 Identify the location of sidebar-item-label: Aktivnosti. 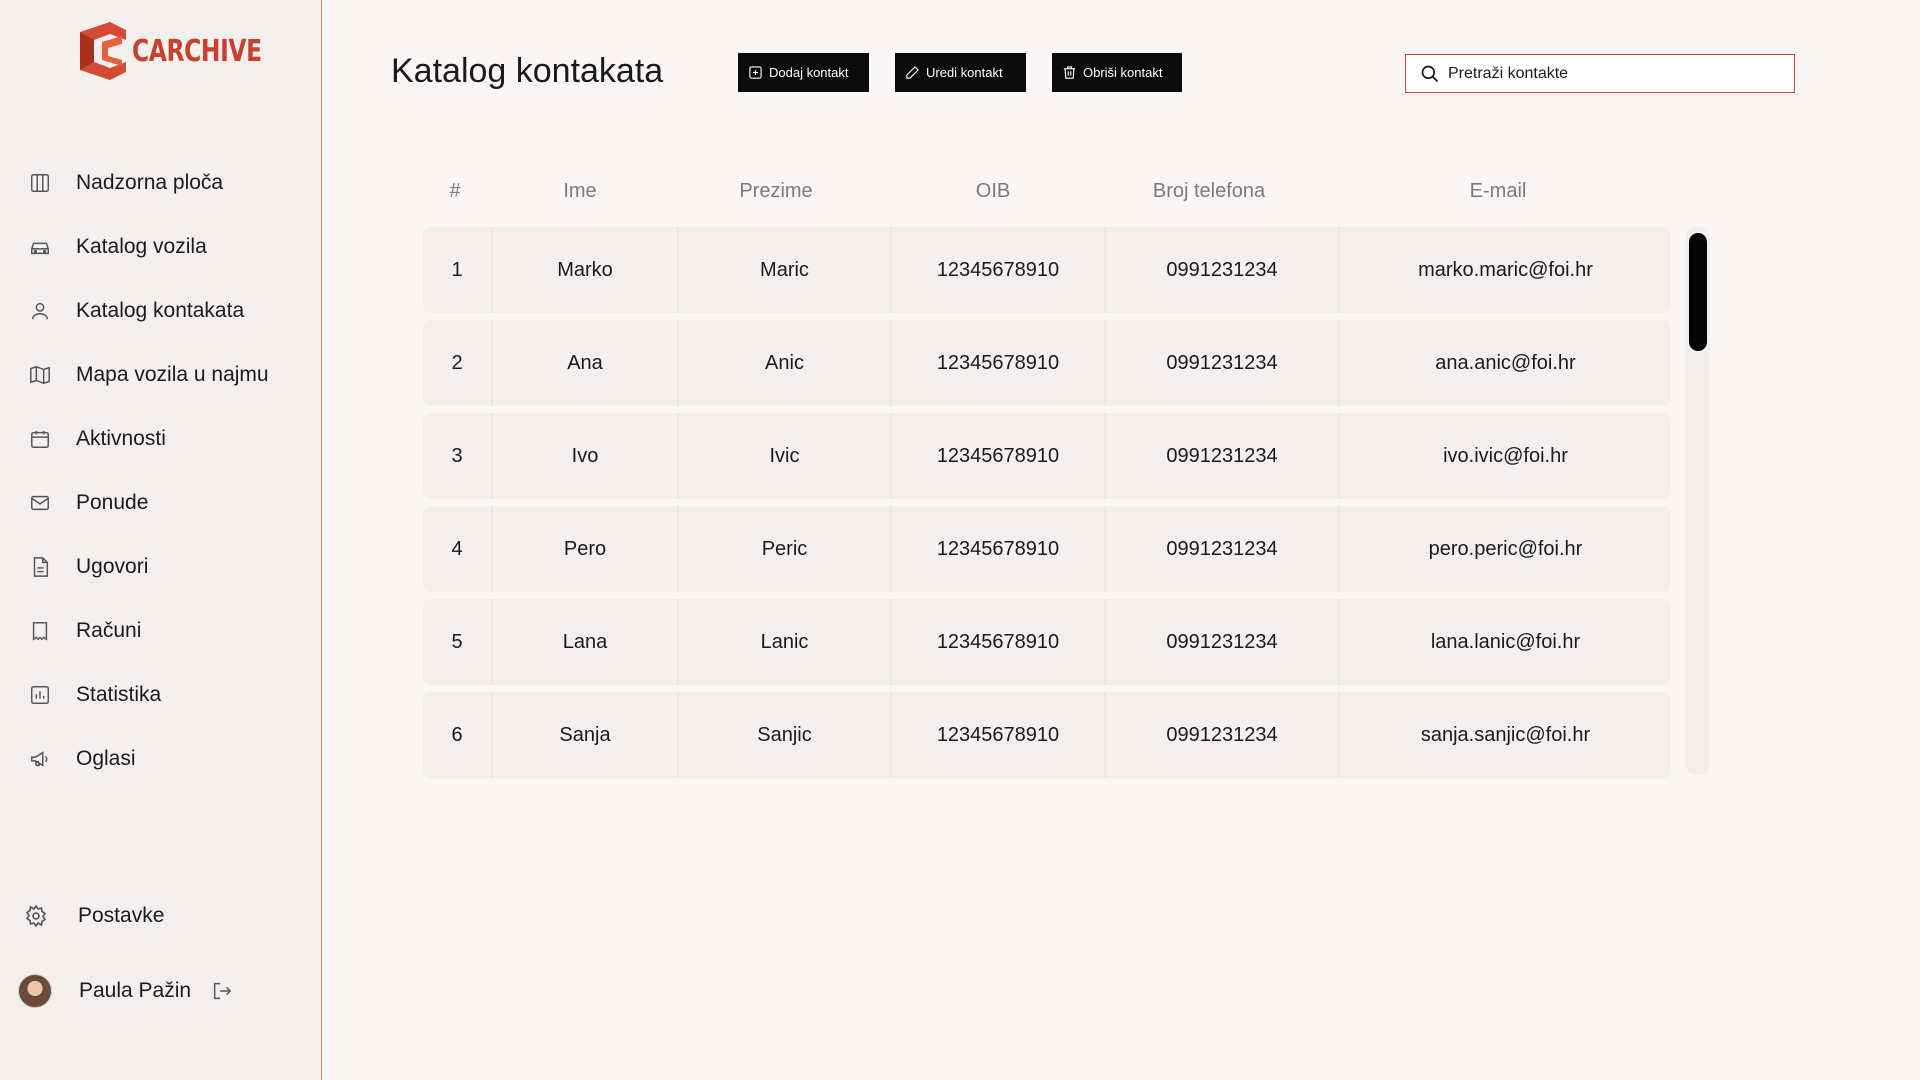
(121, 438).